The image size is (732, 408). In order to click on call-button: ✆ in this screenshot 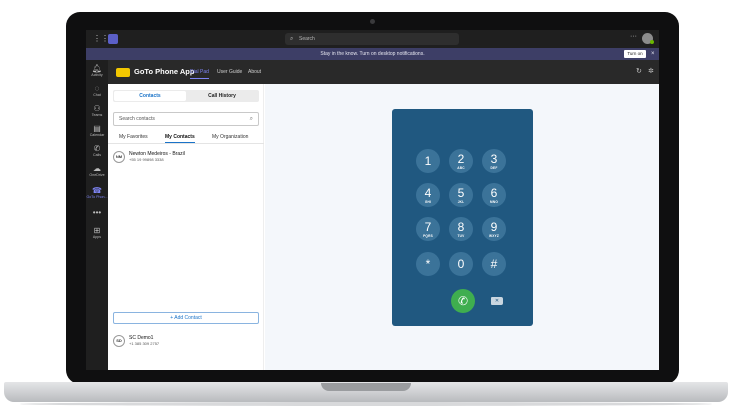, I will do `click(463, 301)`.